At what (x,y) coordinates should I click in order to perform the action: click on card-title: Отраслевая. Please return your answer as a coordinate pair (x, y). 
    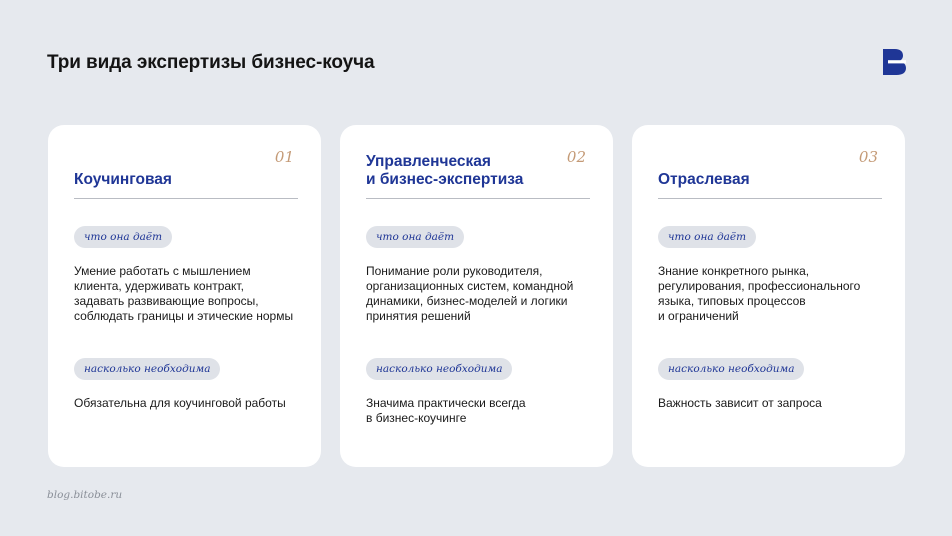
    Looking at the image, I should click on (704, 179).